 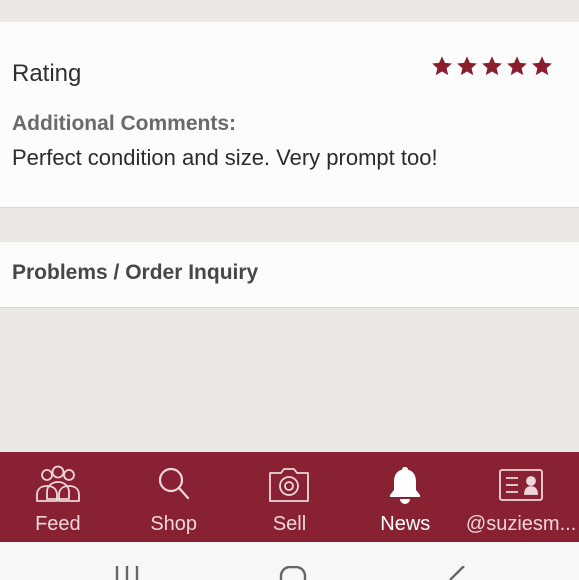 What do you see at coordinates (289, 485) in the screenshot?
I see `camera-icon` at bounding box center [289, 485].